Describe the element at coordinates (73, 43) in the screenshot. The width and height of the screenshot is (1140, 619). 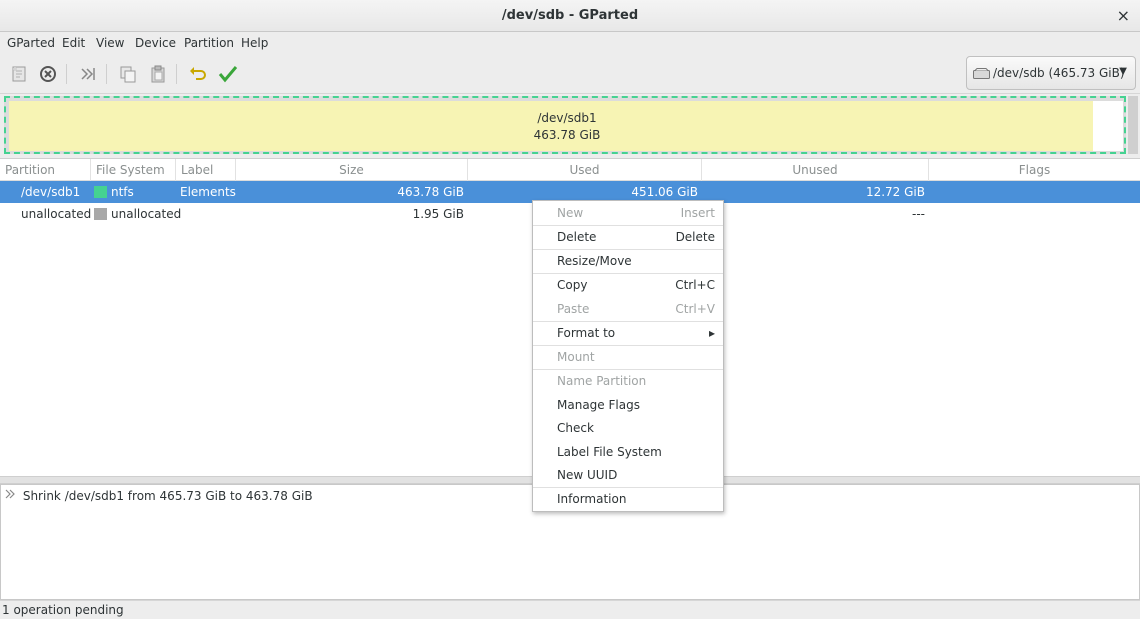
I see `menu-edit: Edit` at that location.